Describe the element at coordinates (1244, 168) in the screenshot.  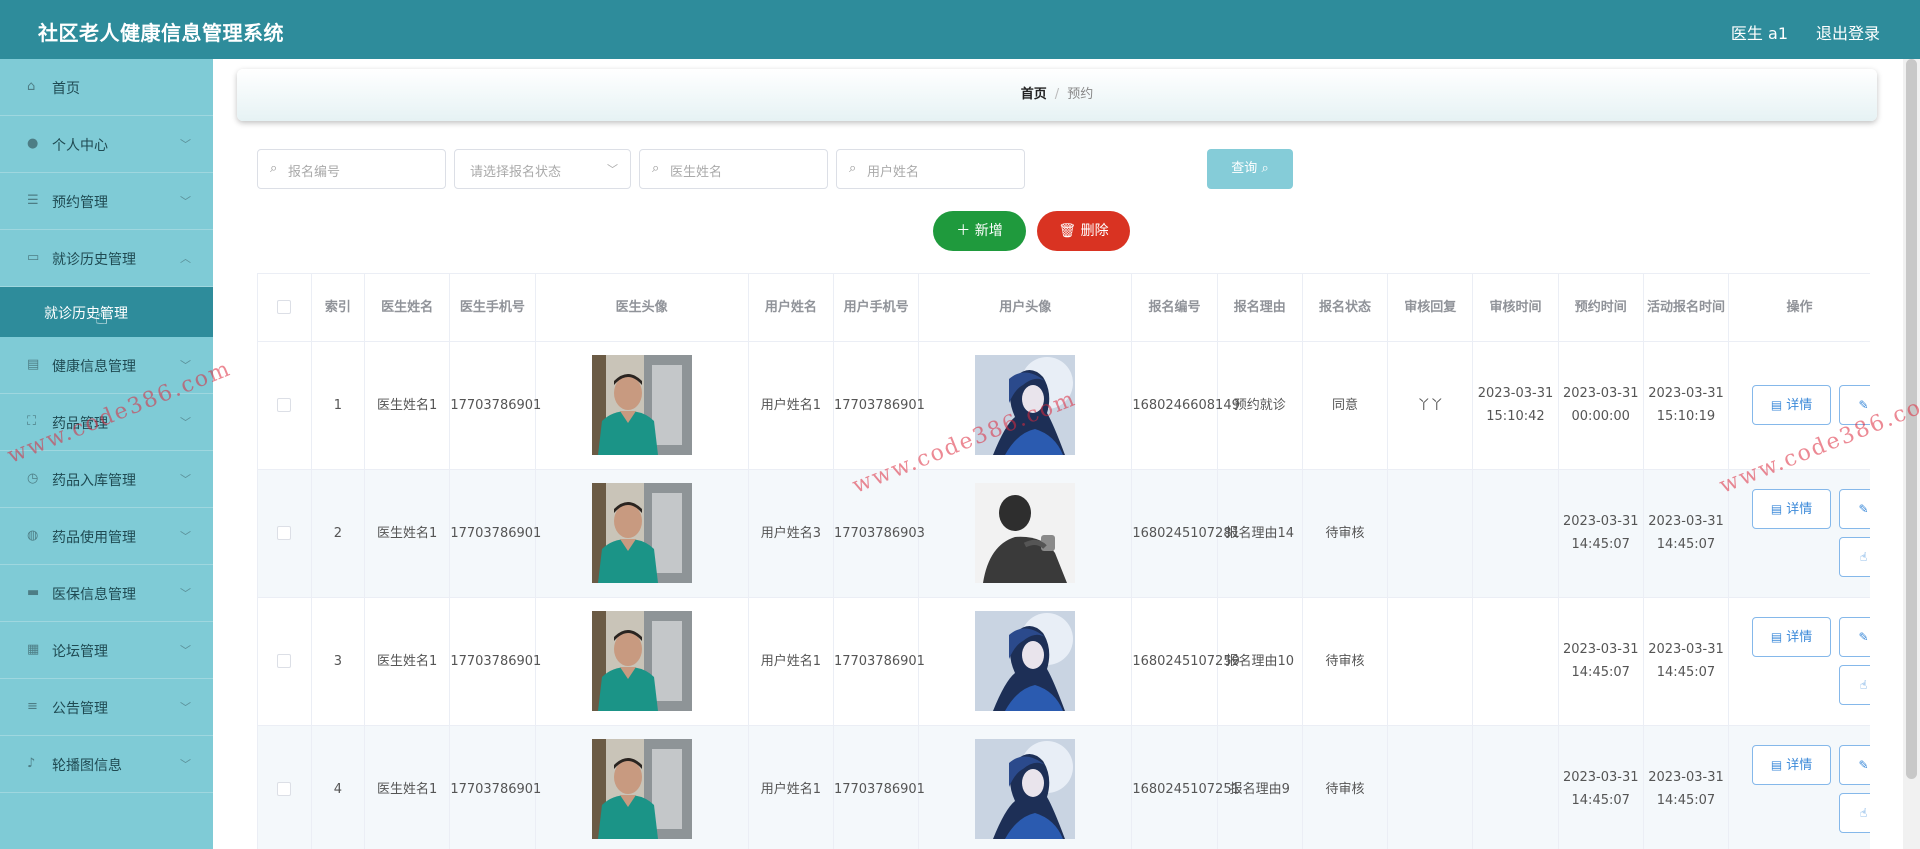
I see `query-label: 查询` at that location.